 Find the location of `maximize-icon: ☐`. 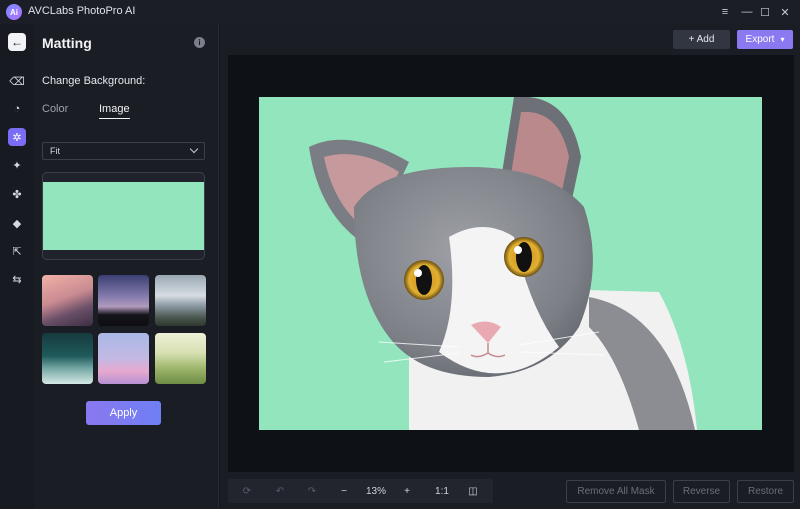

maximize-icon: ☐ is located at coordinates (765, 12).